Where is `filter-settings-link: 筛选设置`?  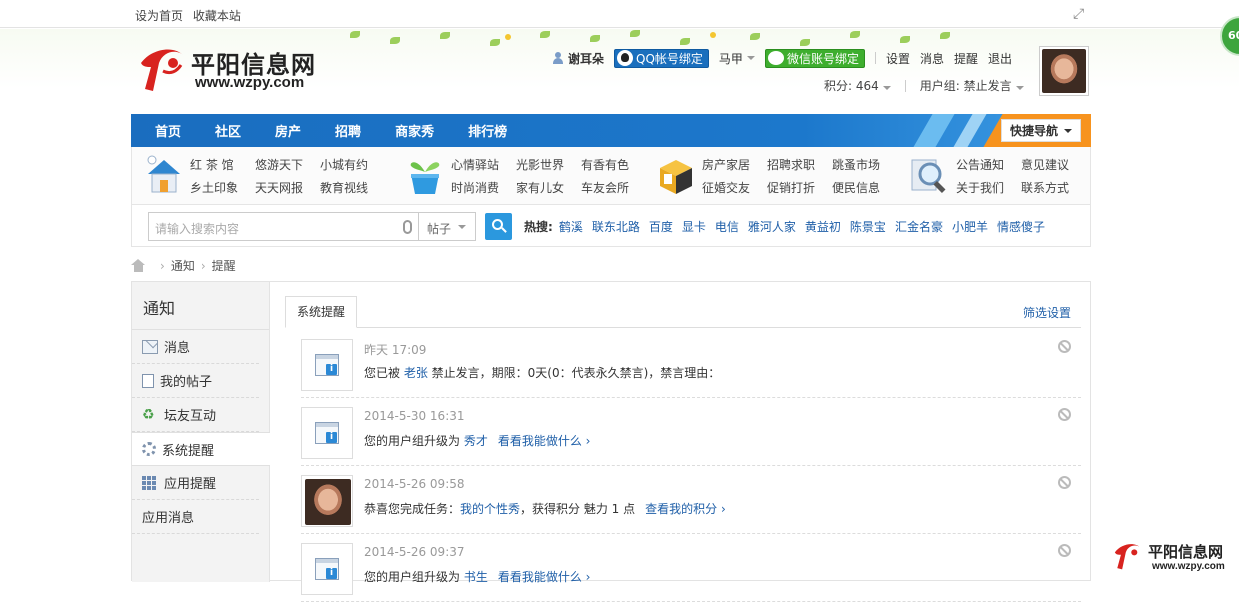
filter-settings-link: 筛选设置 is located at coordinates (1047, 312).